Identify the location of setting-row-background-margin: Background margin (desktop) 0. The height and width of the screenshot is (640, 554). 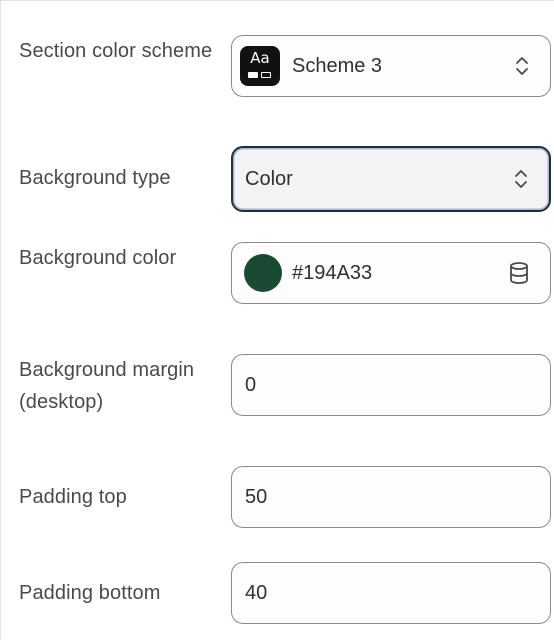
(286, 386).